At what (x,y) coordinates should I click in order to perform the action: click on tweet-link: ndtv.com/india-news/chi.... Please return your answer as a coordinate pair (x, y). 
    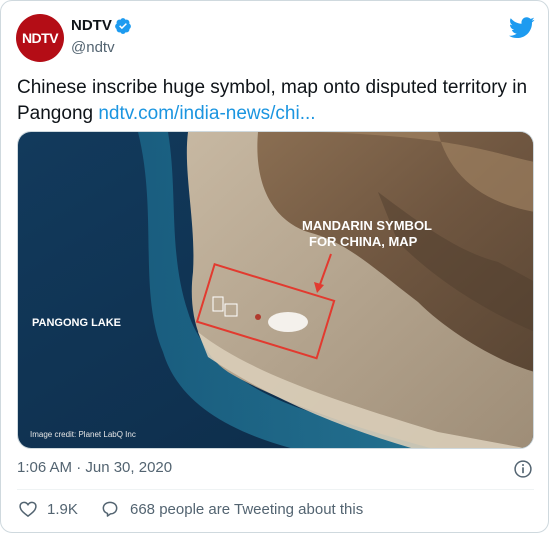
    Looking at the image, I should click on (206, 113).